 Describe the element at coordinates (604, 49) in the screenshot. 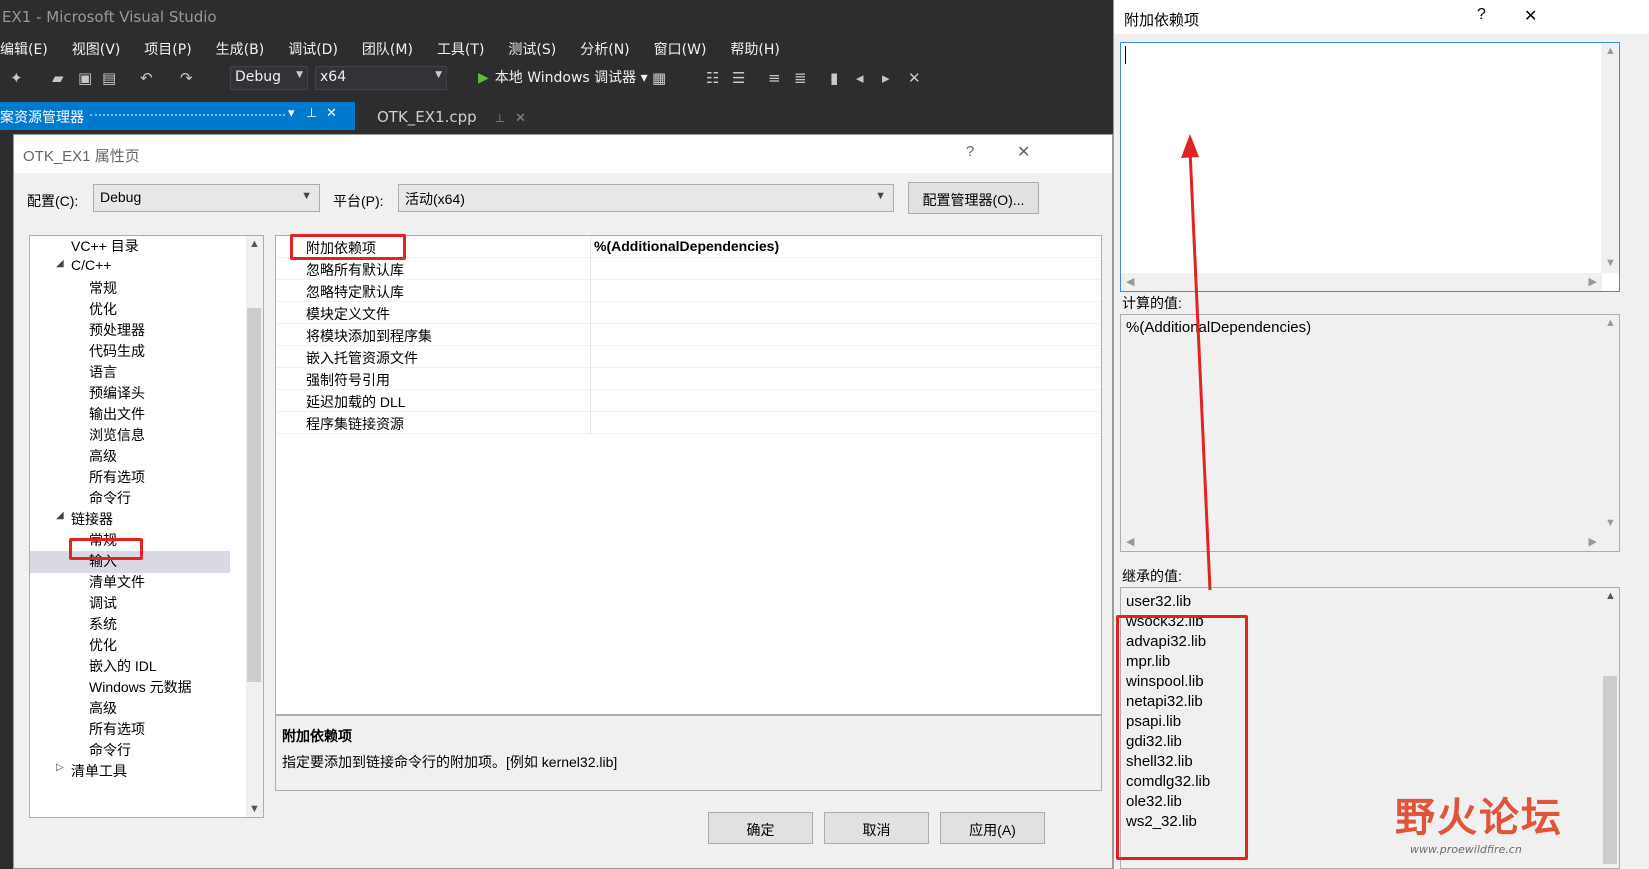

I see `menu-analyze: 分析(N)` at that location.